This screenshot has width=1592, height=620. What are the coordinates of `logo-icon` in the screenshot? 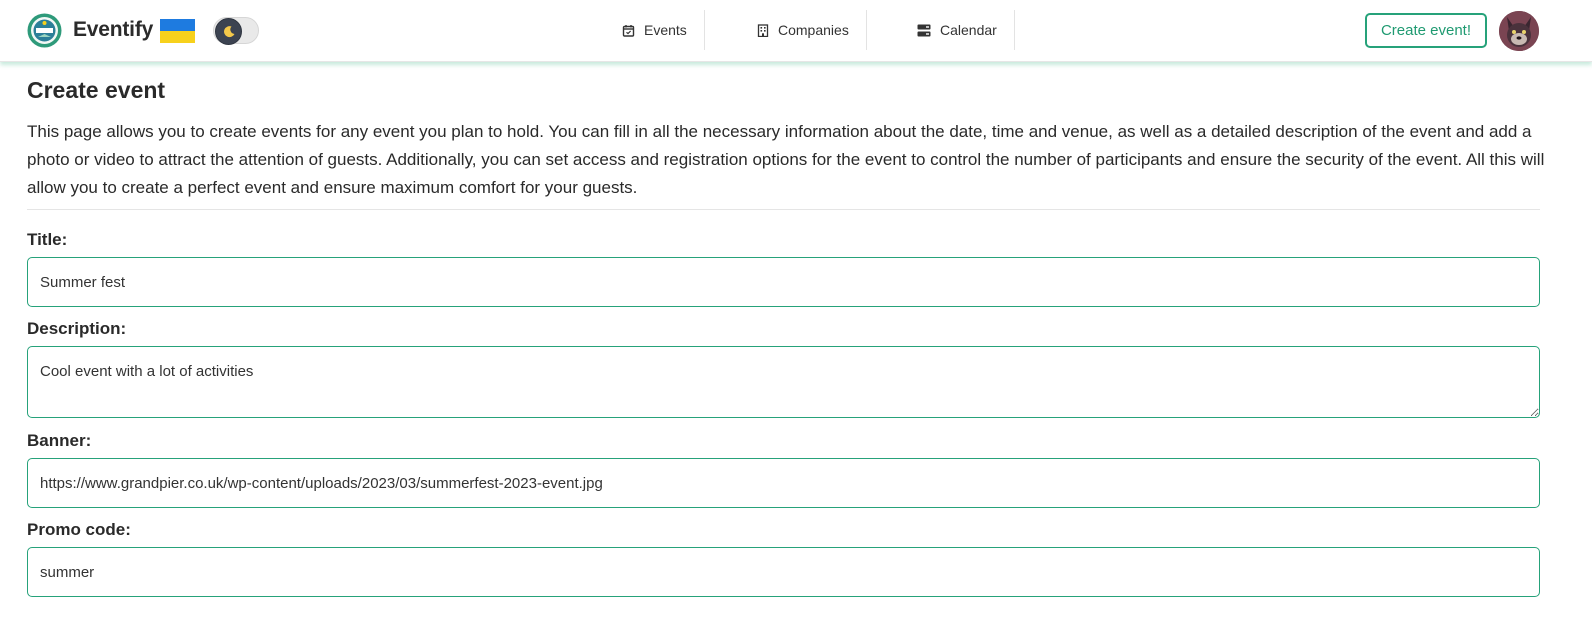 It's located at (44, 30).